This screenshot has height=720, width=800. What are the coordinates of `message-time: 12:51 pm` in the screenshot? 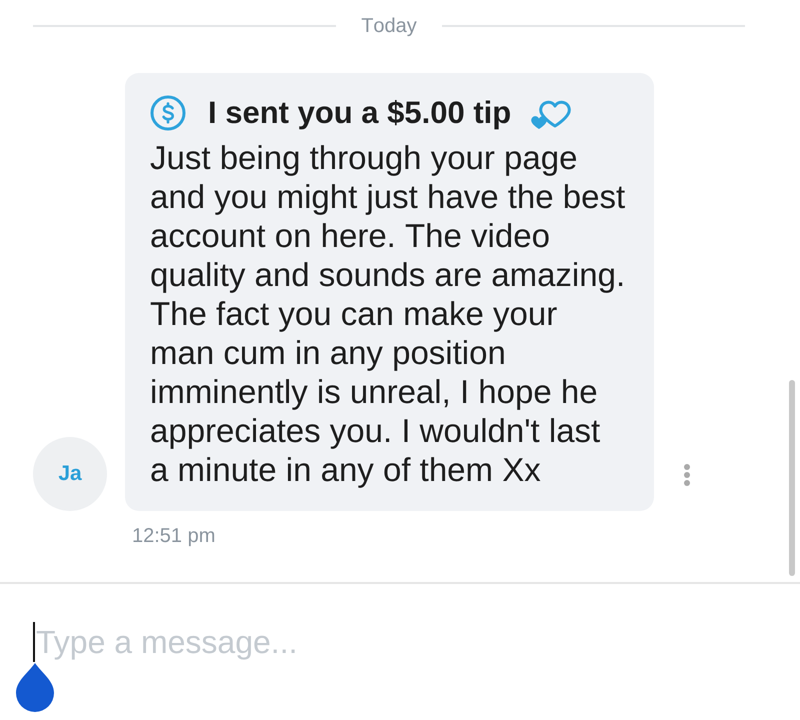 It's located at (174, 536).